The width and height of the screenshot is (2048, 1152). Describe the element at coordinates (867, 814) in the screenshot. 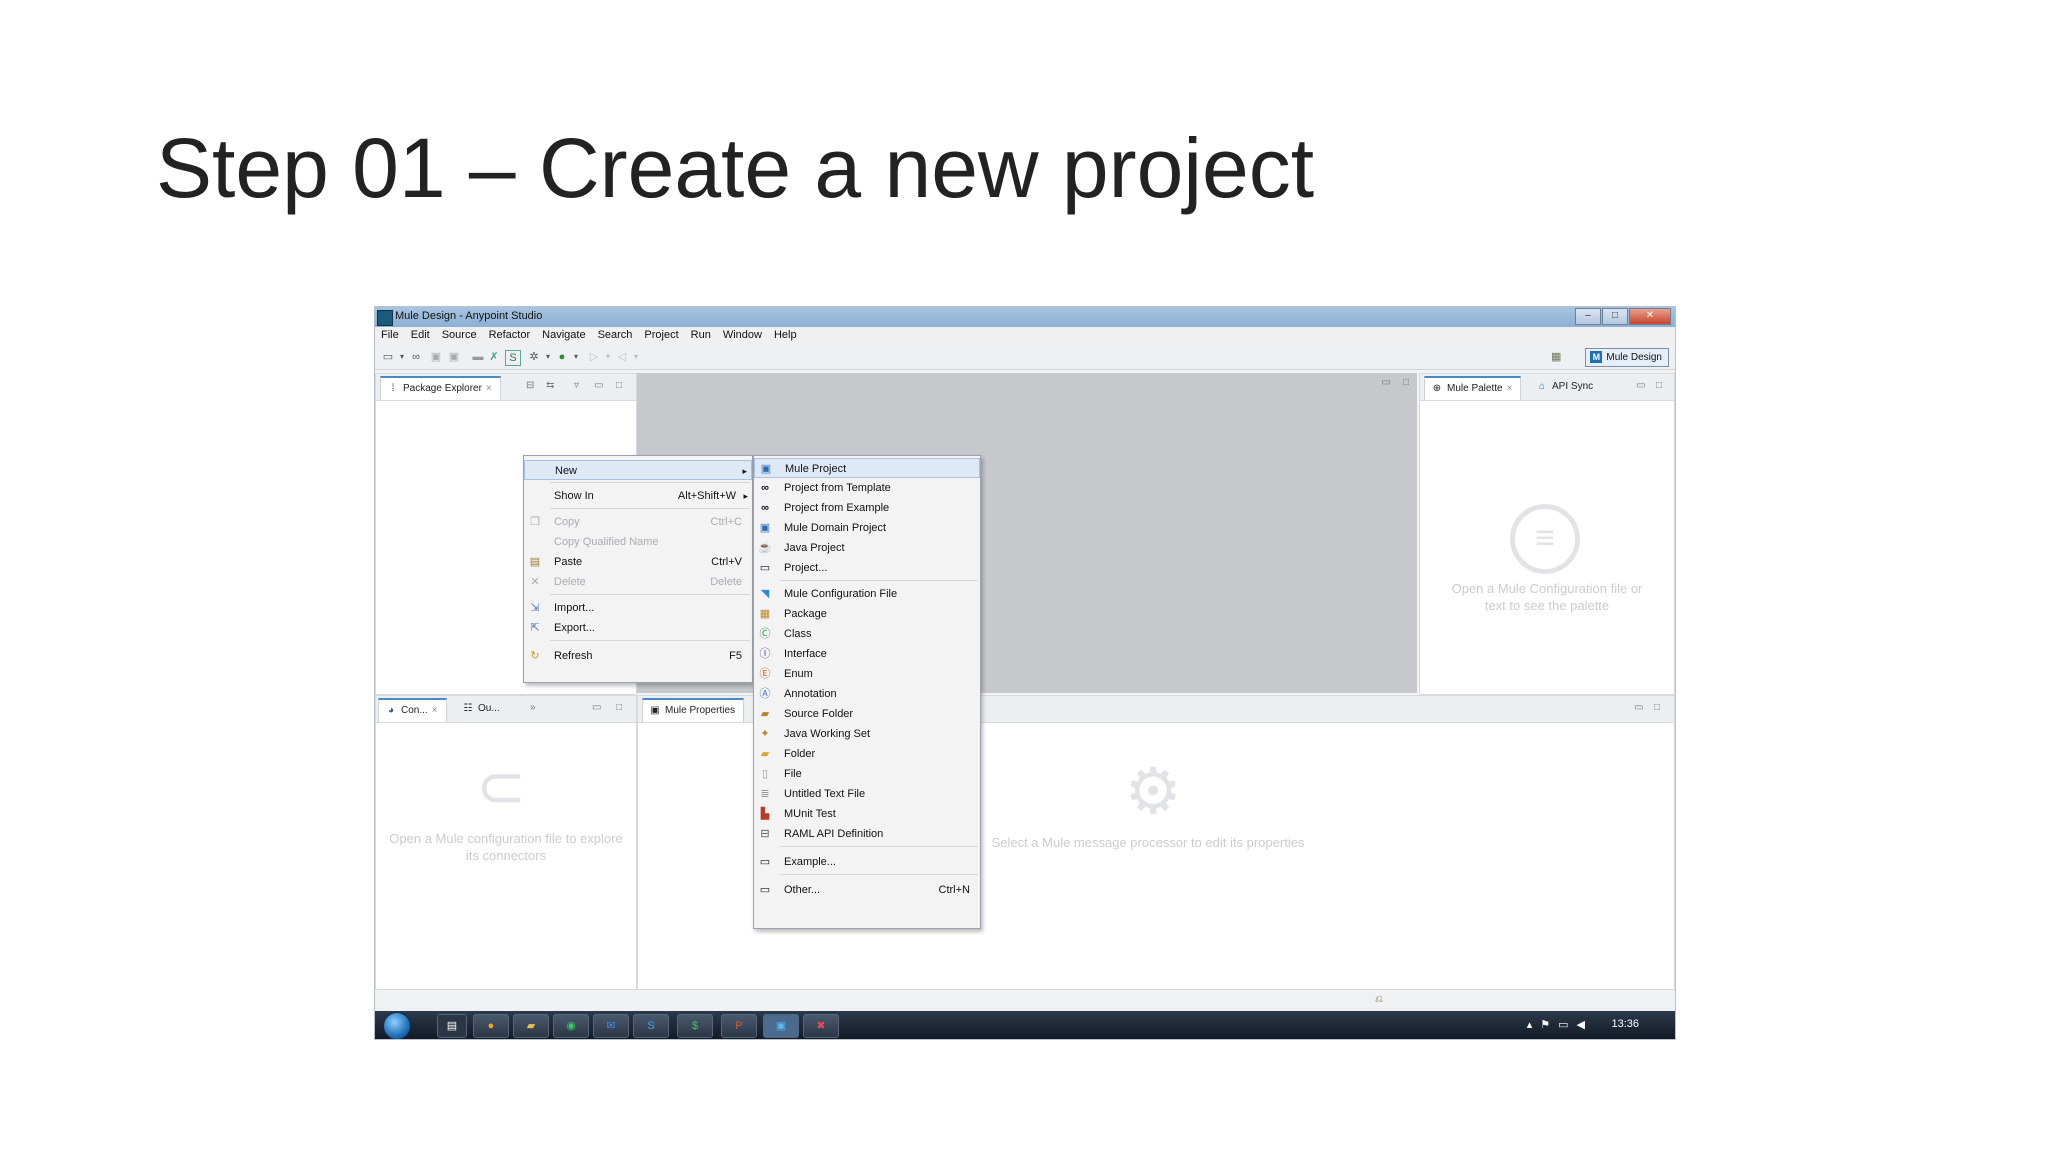

I see `submenu-item-munit-test: ▙ MUnit Test` at that location.